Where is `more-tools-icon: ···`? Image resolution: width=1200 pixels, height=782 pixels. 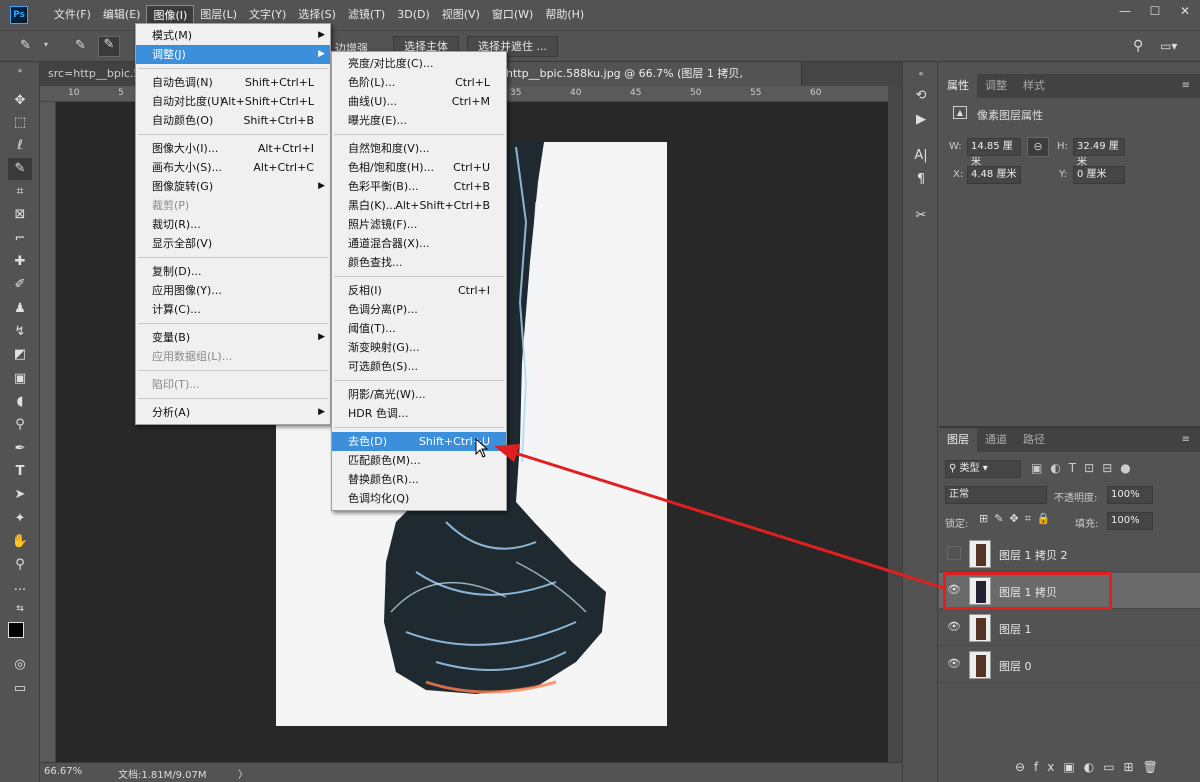 more-tools-icon: ··· is located at coordinates (20, 591).